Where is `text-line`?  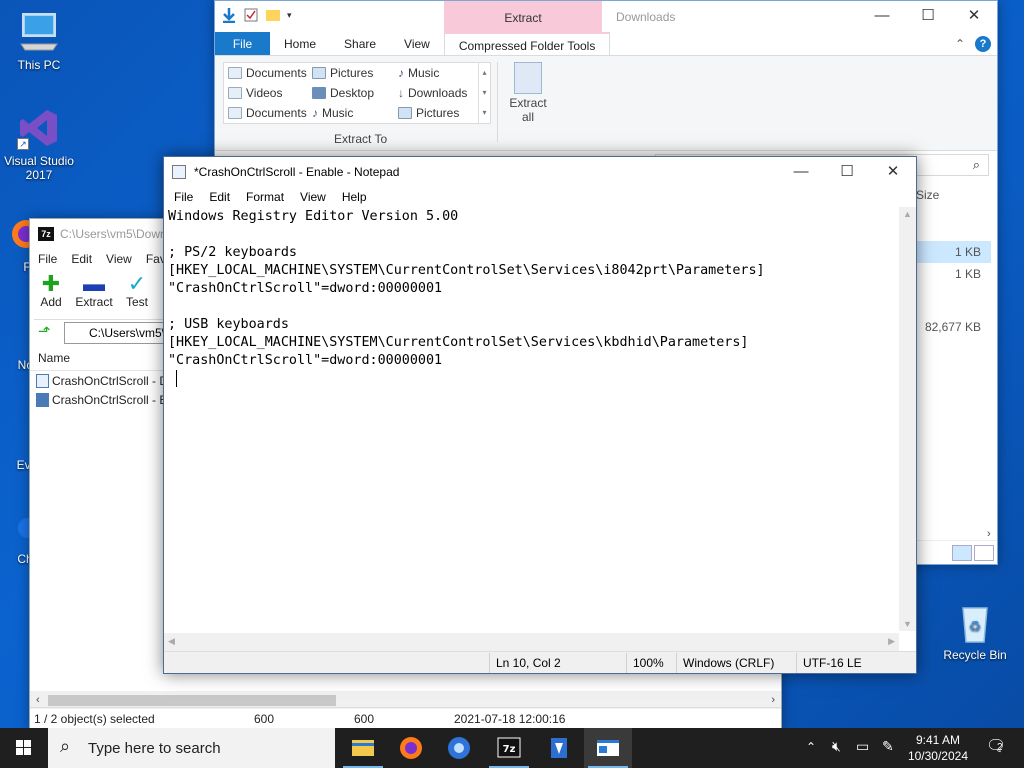
text-line is located at coordinates (531, 307).